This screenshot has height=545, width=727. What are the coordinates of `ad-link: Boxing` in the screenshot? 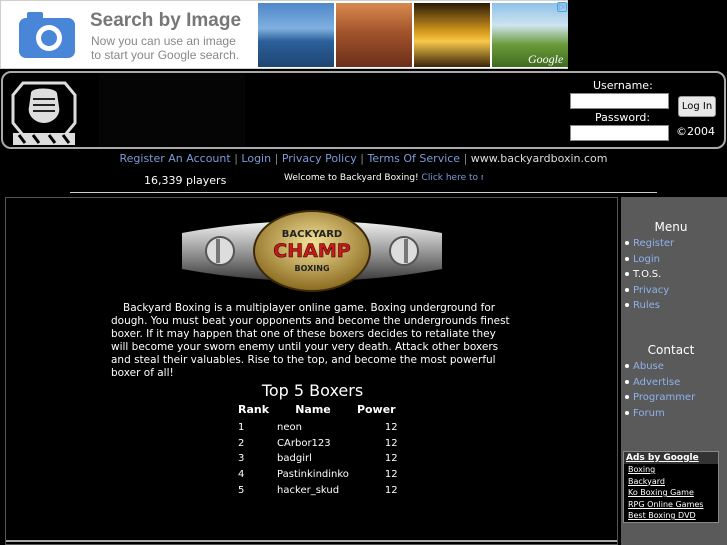 It's located at (641, 469).